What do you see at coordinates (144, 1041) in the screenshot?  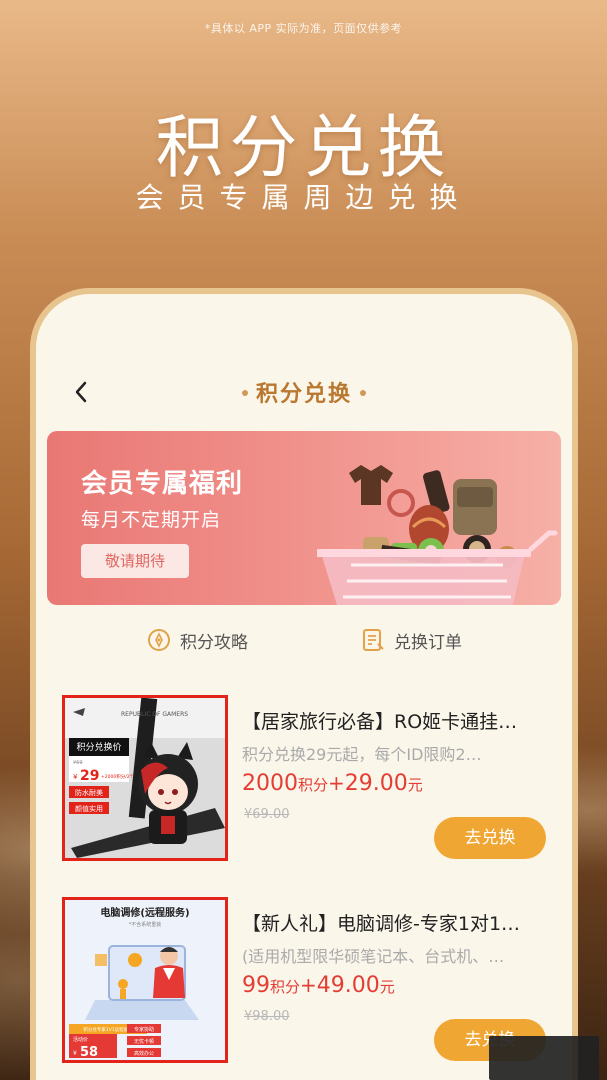 I see `badge-tag-2: 无忧卡顿` at bounding box center [144, 1041].